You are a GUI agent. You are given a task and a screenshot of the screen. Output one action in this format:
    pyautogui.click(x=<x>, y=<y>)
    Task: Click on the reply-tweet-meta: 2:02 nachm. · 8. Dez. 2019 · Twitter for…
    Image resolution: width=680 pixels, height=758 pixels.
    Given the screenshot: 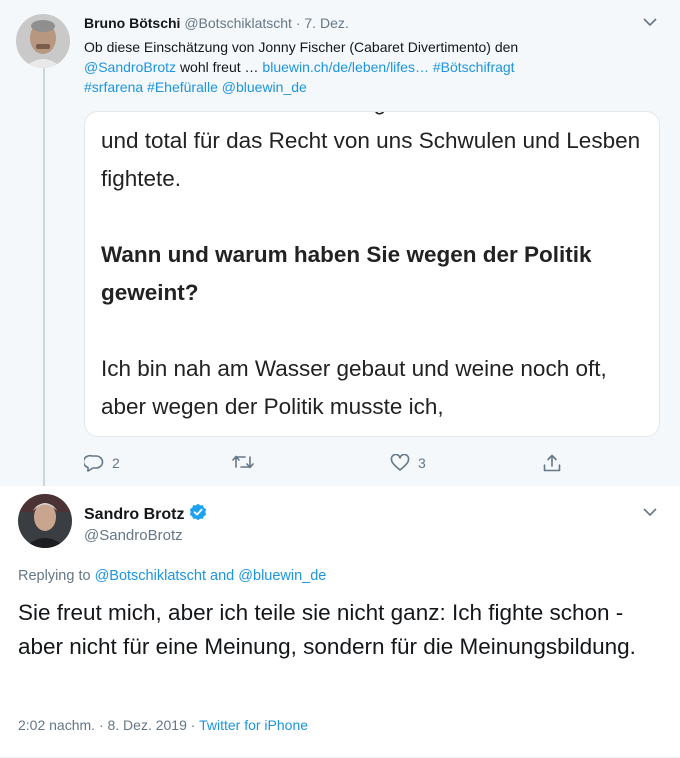 What is the action you would take?
    pyautogui.click(x=163, y=725)
    